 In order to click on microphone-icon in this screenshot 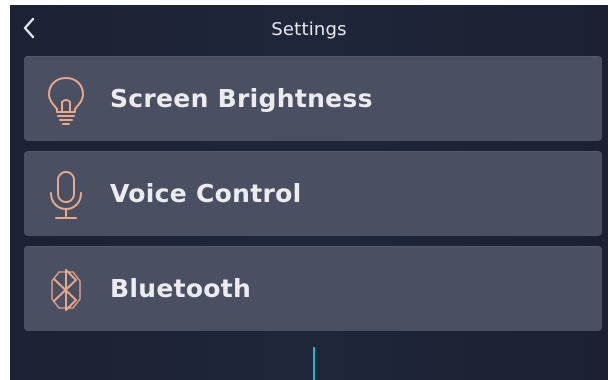, I will do `click(66, 195)`.